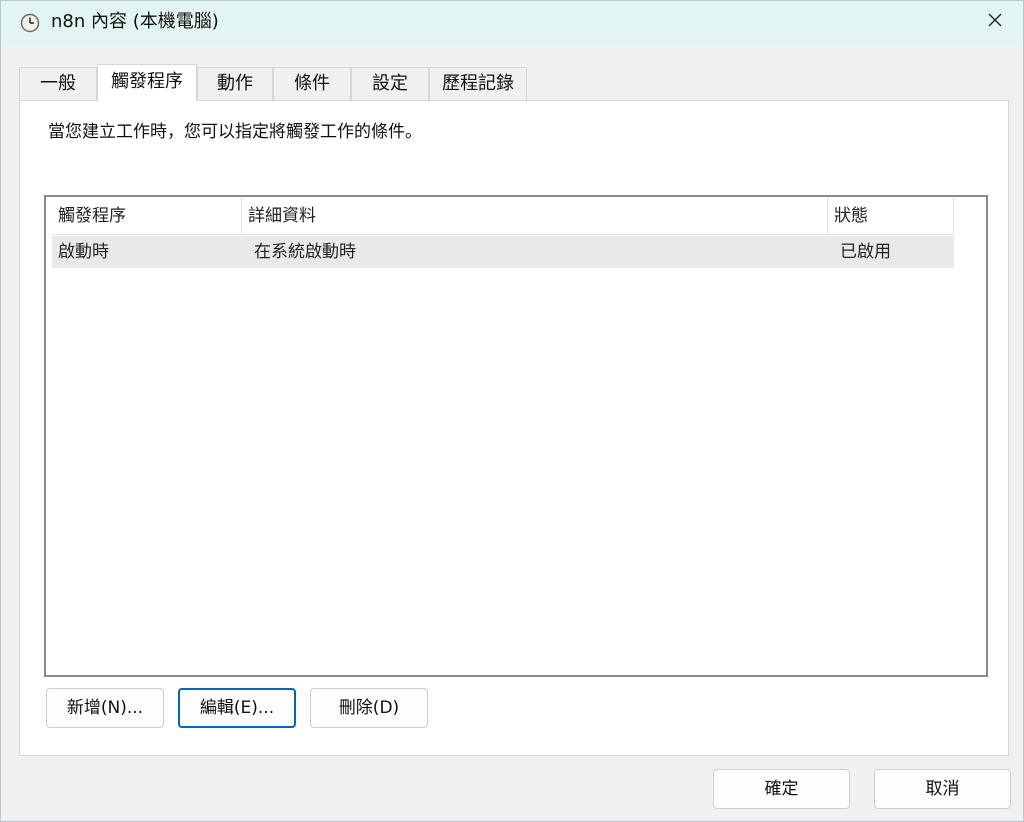 The height and width of the screenshot is (822, 1024). Describe the element at coordinates (535, 216) in the screenshot. I see `column-header-details: 詳細資料` at that location.